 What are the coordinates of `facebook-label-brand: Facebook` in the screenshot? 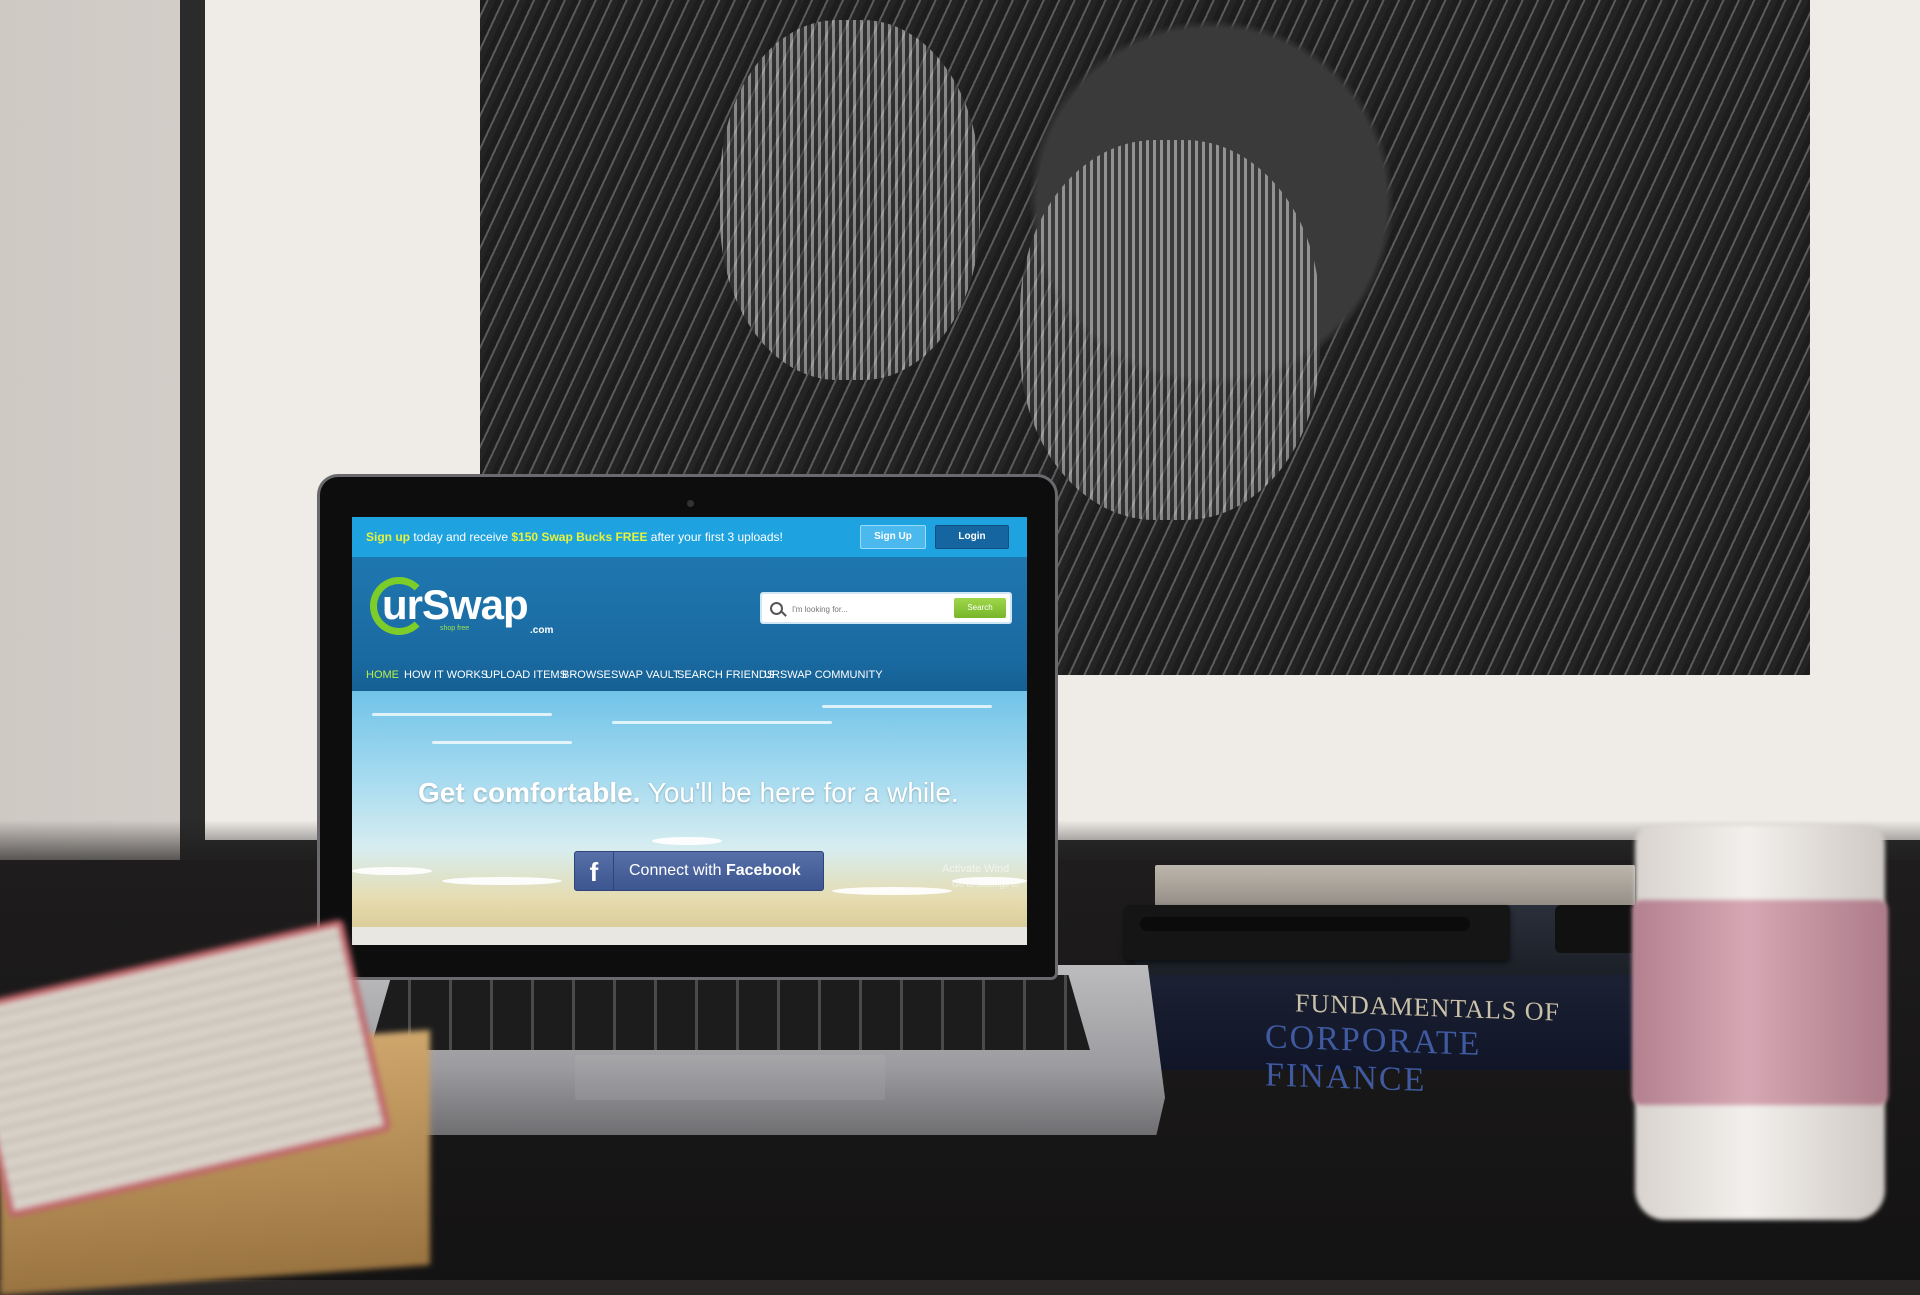 It's located at (763, 870).